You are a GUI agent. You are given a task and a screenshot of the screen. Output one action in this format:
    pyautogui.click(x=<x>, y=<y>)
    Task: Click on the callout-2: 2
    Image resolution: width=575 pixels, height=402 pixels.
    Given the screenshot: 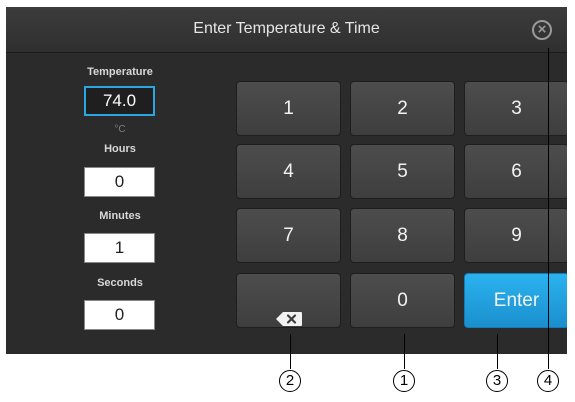 What is the action you would take?
    pyautogui.click(x=290, y=381)
    